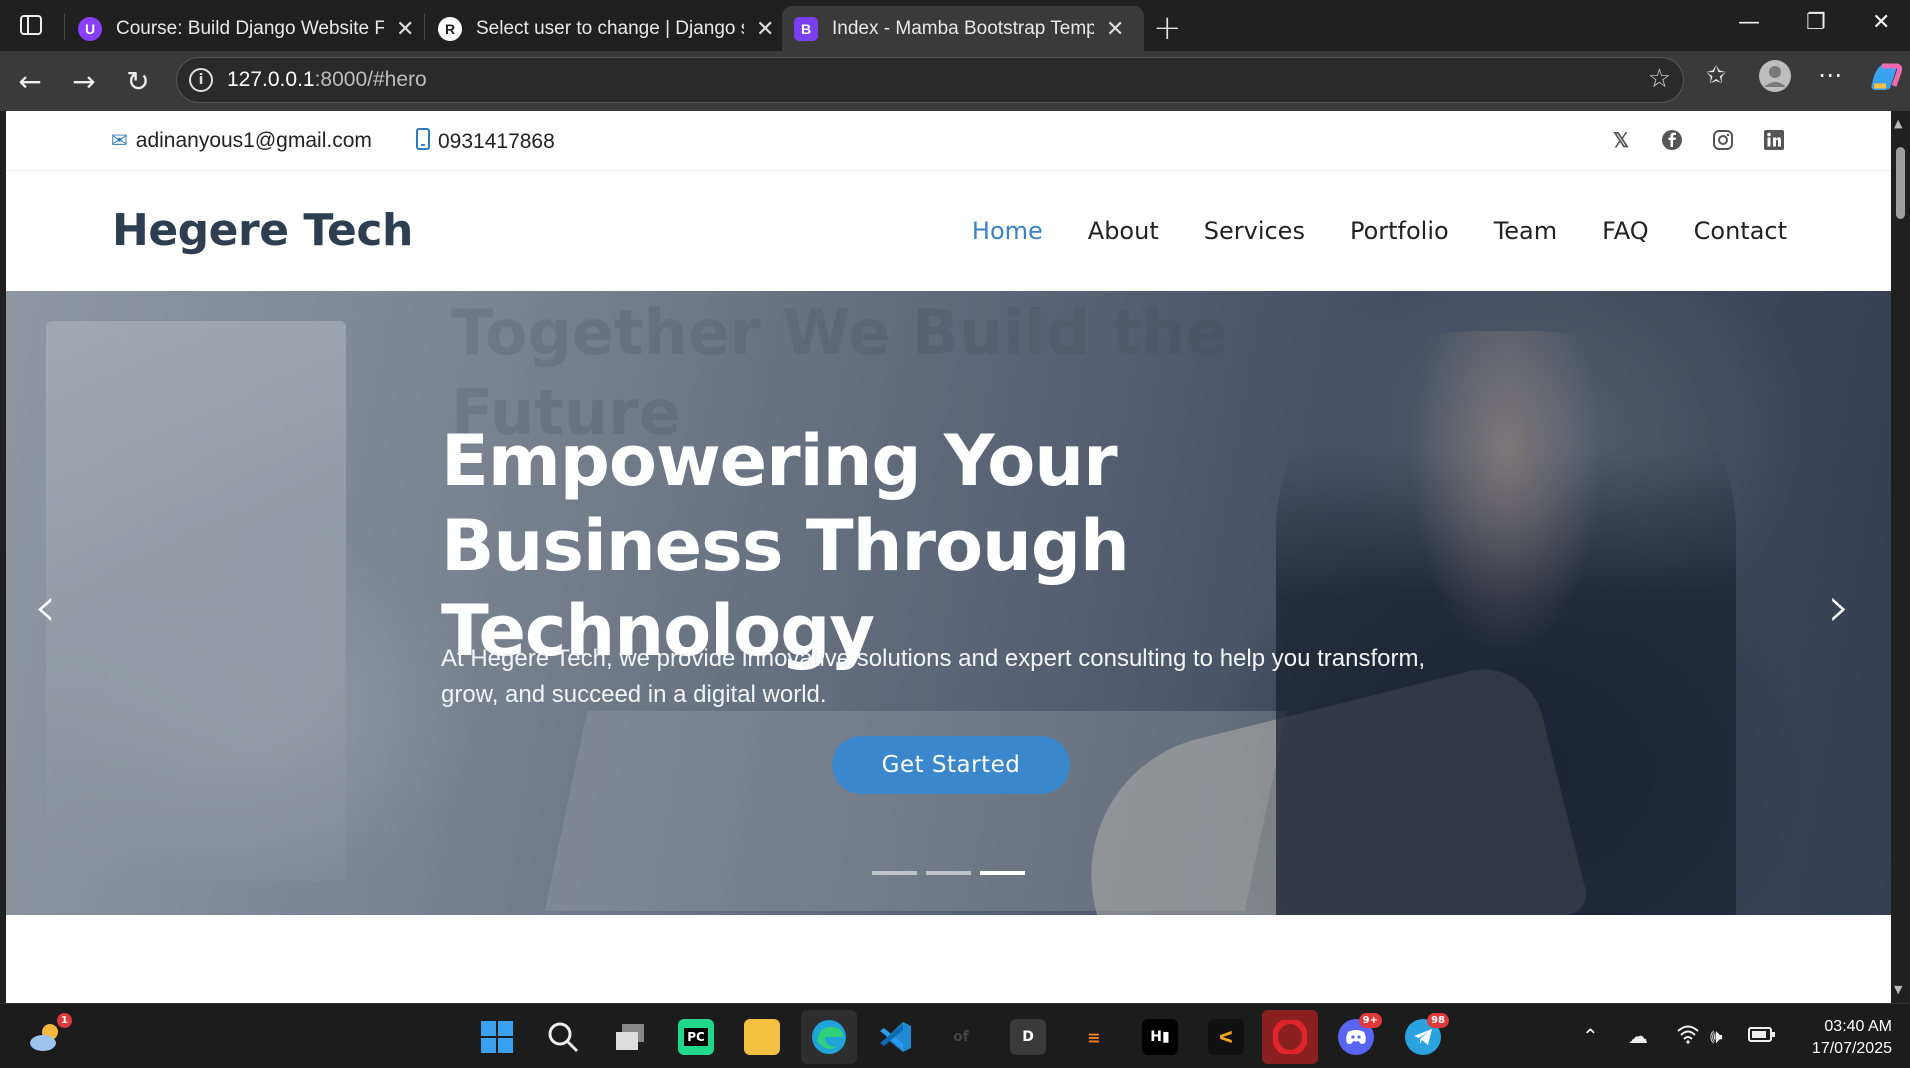 The image size is (1910, 1068). Describe the element at coordinates (1900, 183) in the screenshot. I see `scrollbar-thumb` at that location.